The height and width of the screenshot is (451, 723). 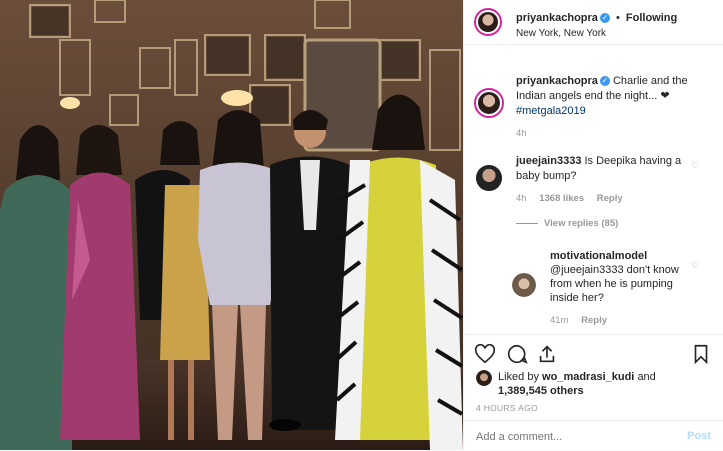 I want to click on author-username: priyankachopra, so click(x=557, y=18).